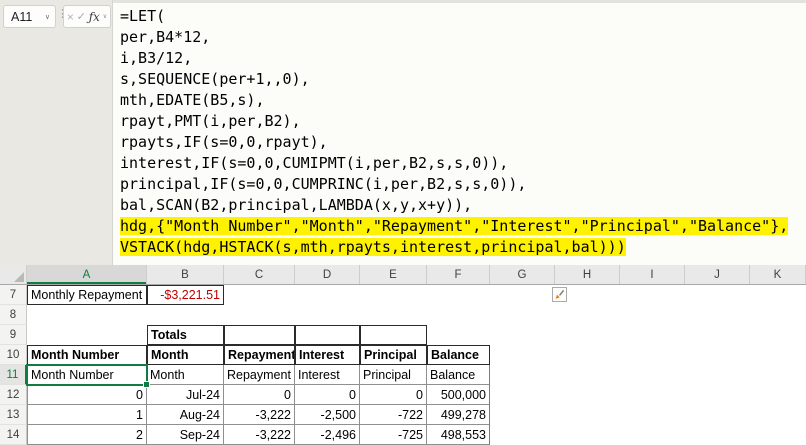 The image size is (806, 445). What do you see at coordinates (652, 274) in the screenshot?
I see `column-header-I: I` at bounding box center [652, 274].